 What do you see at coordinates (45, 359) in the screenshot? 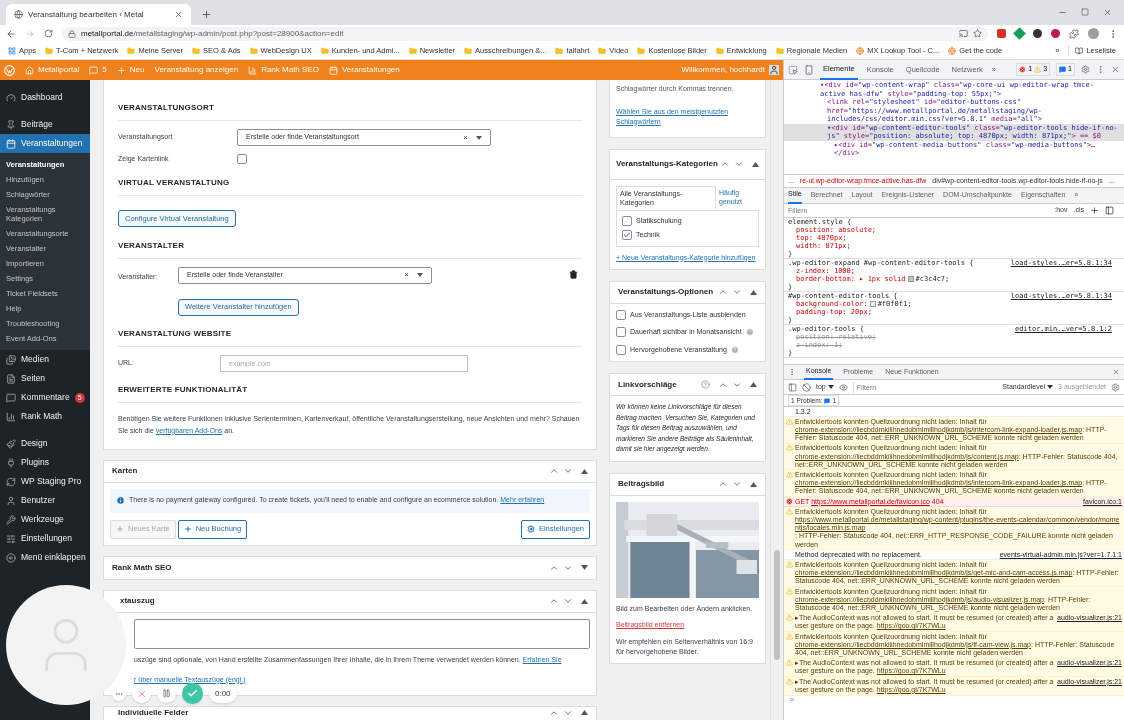
I see `menu-item: Medien` at bounding box center [45, 359].